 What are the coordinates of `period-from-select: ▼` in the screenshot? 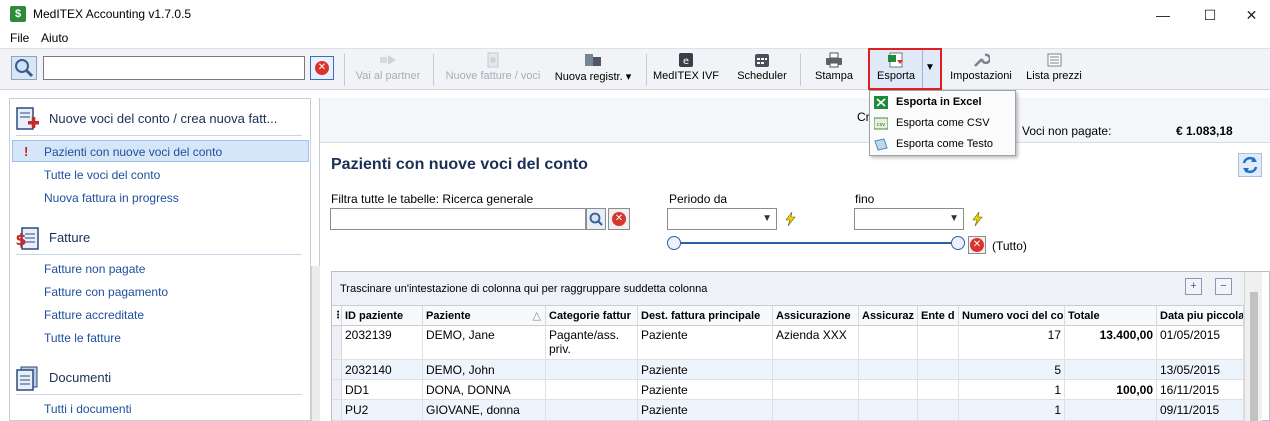 It's located at (722, 219).